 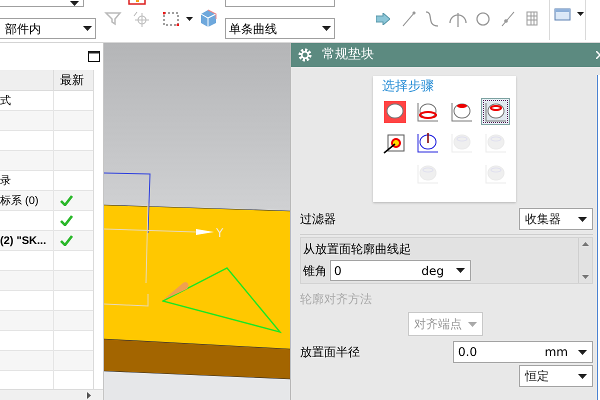 I want to click on arrow-icon, so click(x=383, y=19).